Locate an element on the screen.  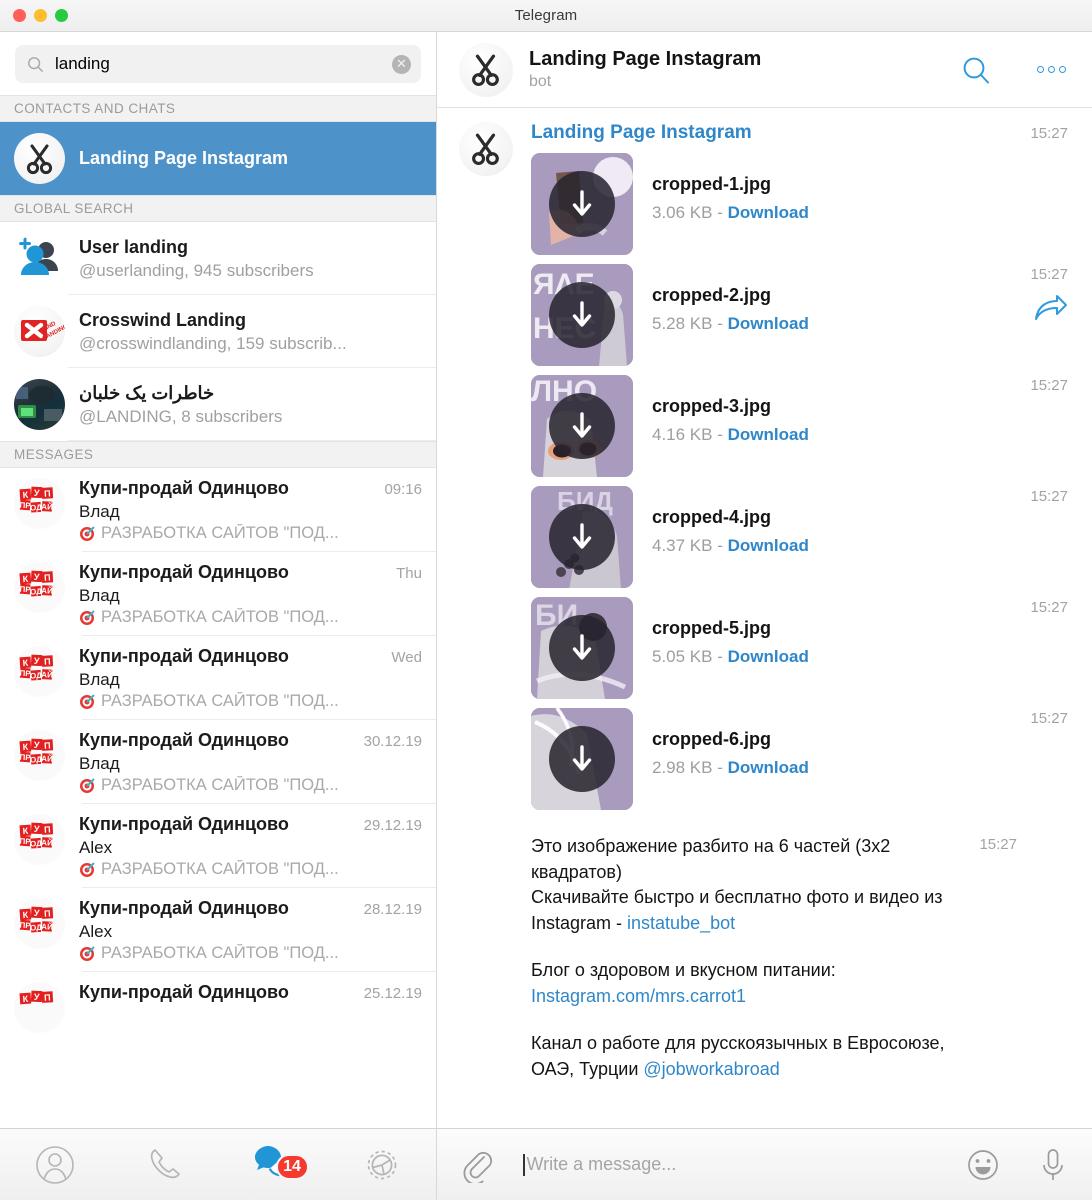
unread-badge: 14 is located at coordinates (292, 1166).